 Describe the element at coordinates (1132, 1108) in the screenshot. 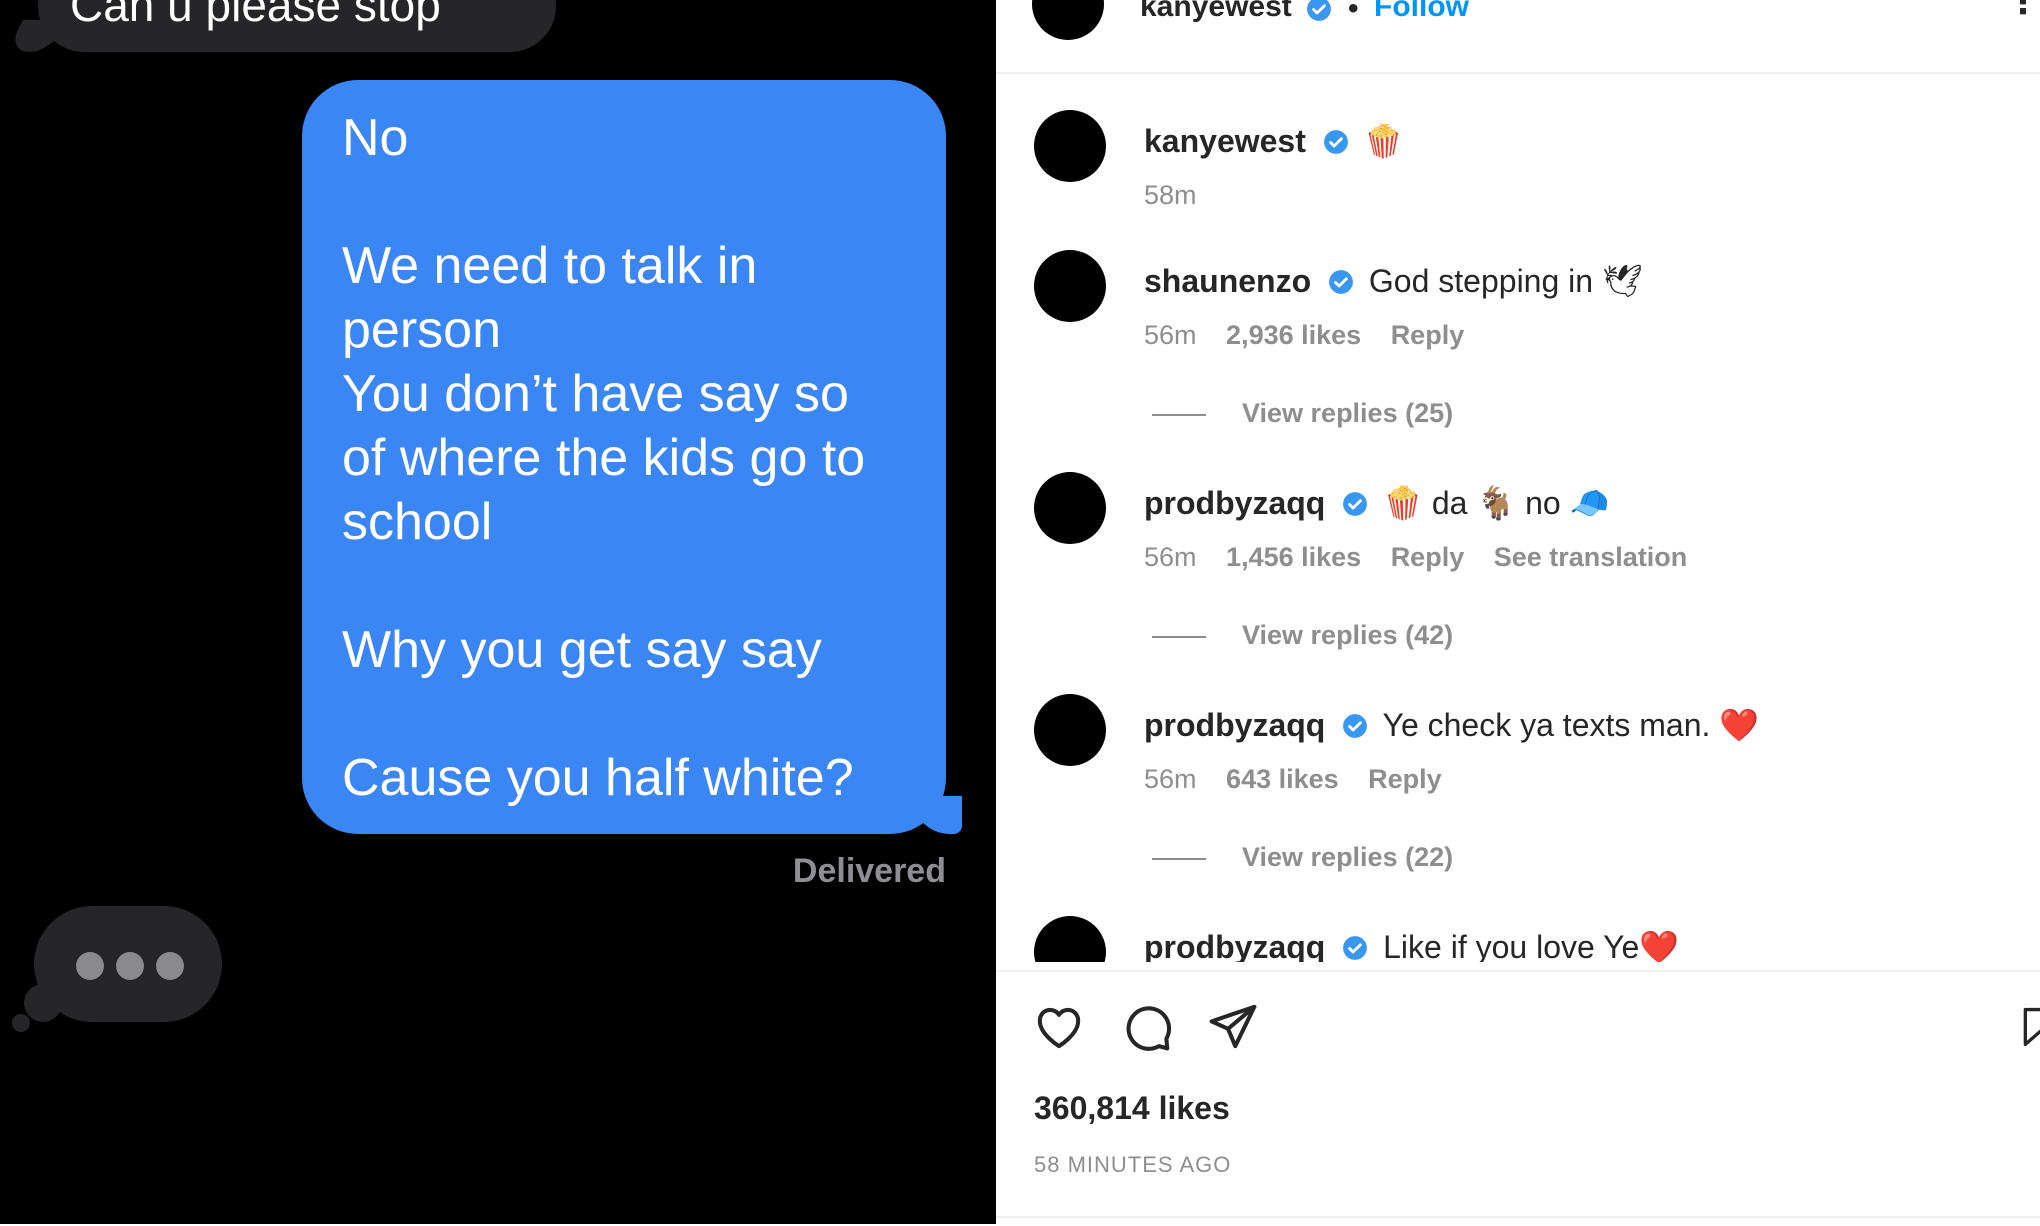

I see `post-likes-count: 360,814 likes` at that location.